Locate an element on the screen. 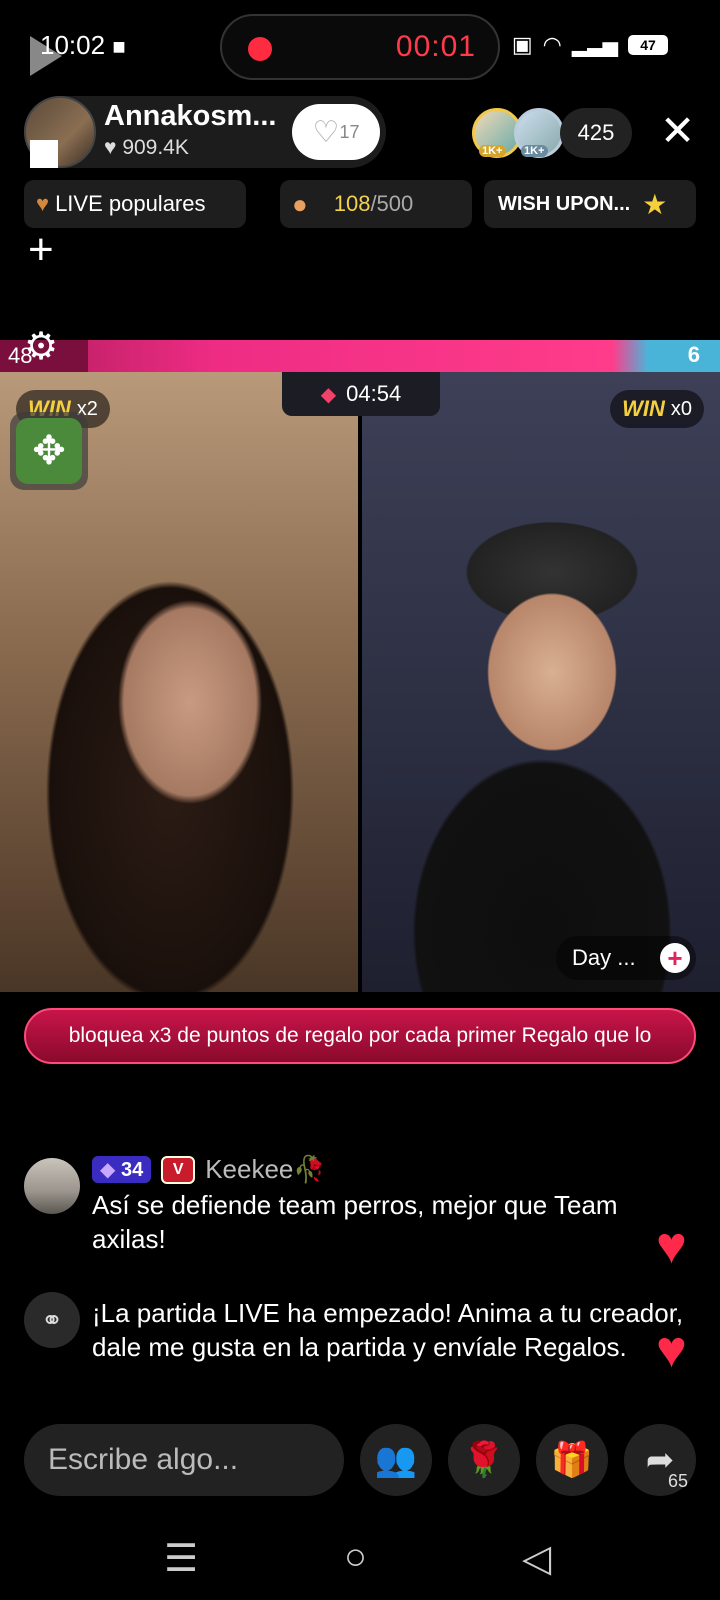  screen-recording-pill: 00:01 is located at coordinates (360, 47).